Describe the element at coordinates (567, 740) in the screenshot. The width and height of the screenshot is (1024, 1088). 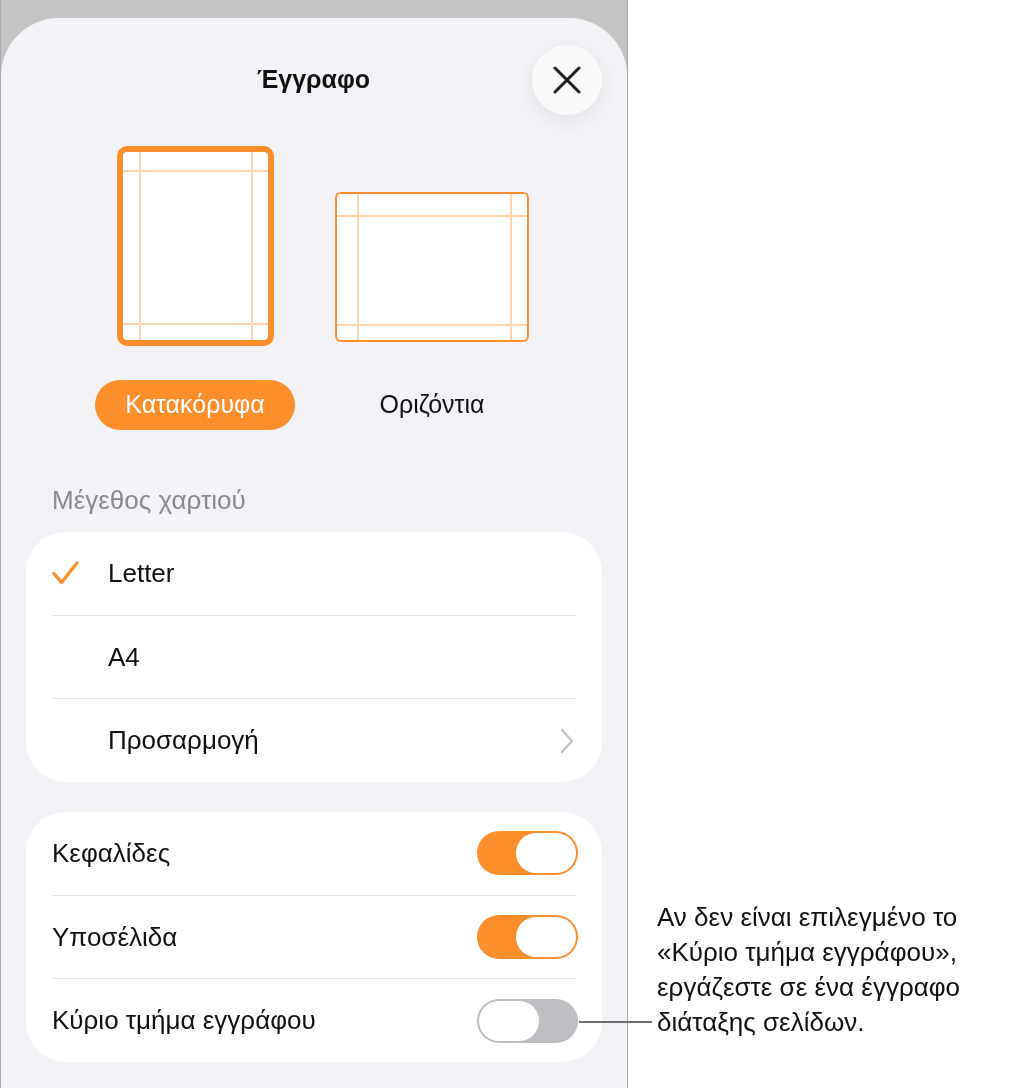
I see `chevron-right-icon` at that location.